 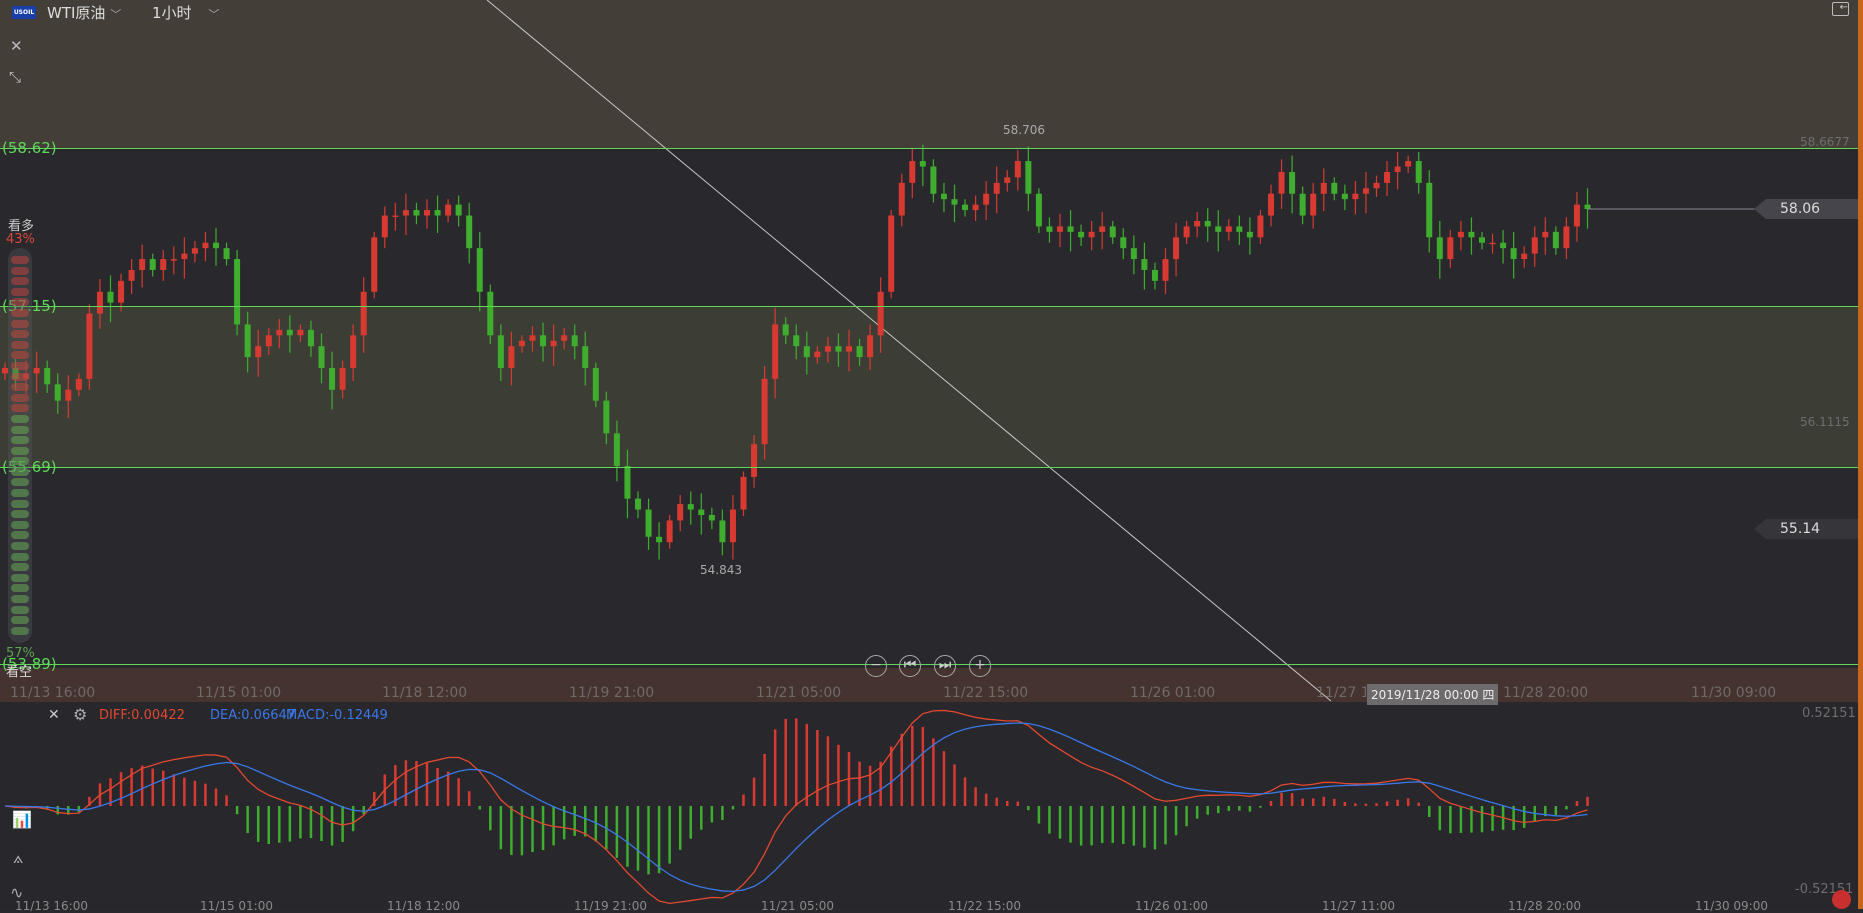 I want to click on diff-value: DIFF:0.00422, so click(x=142, y=715).